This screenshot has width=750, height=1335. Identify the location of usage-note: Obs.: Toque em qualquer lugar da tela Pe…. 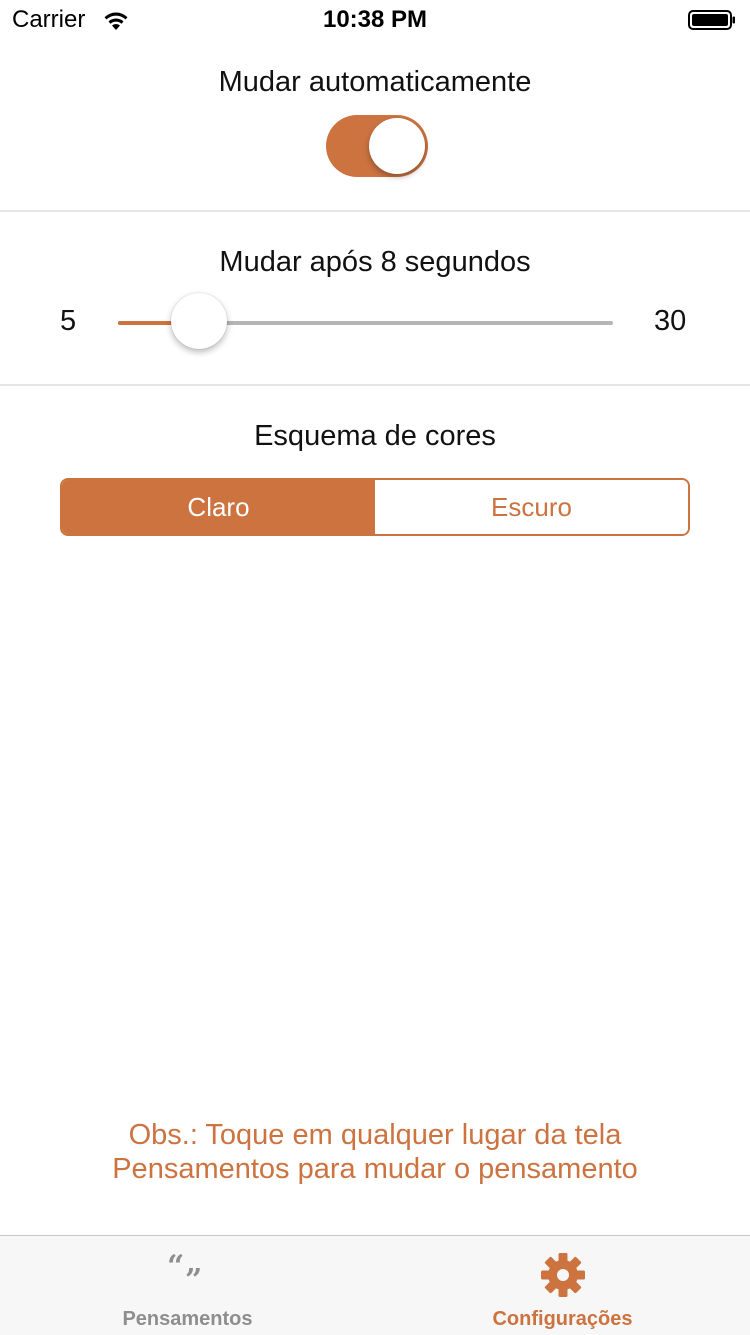
(375, 1152).